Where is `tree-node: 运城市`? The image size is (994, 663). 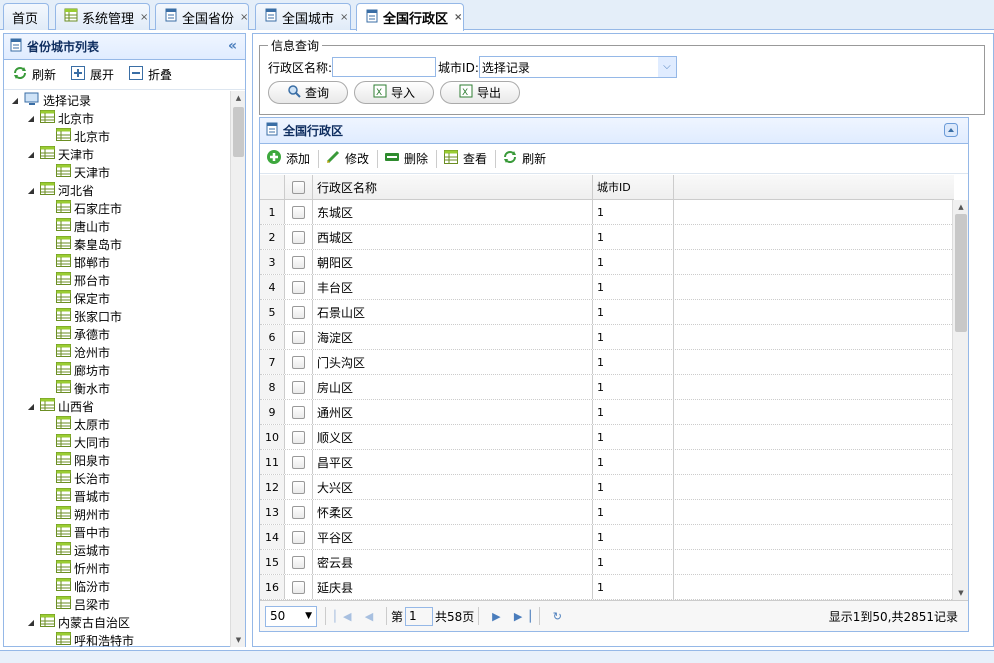 tree-node: 运城市 is located at coordinates (117, 550).